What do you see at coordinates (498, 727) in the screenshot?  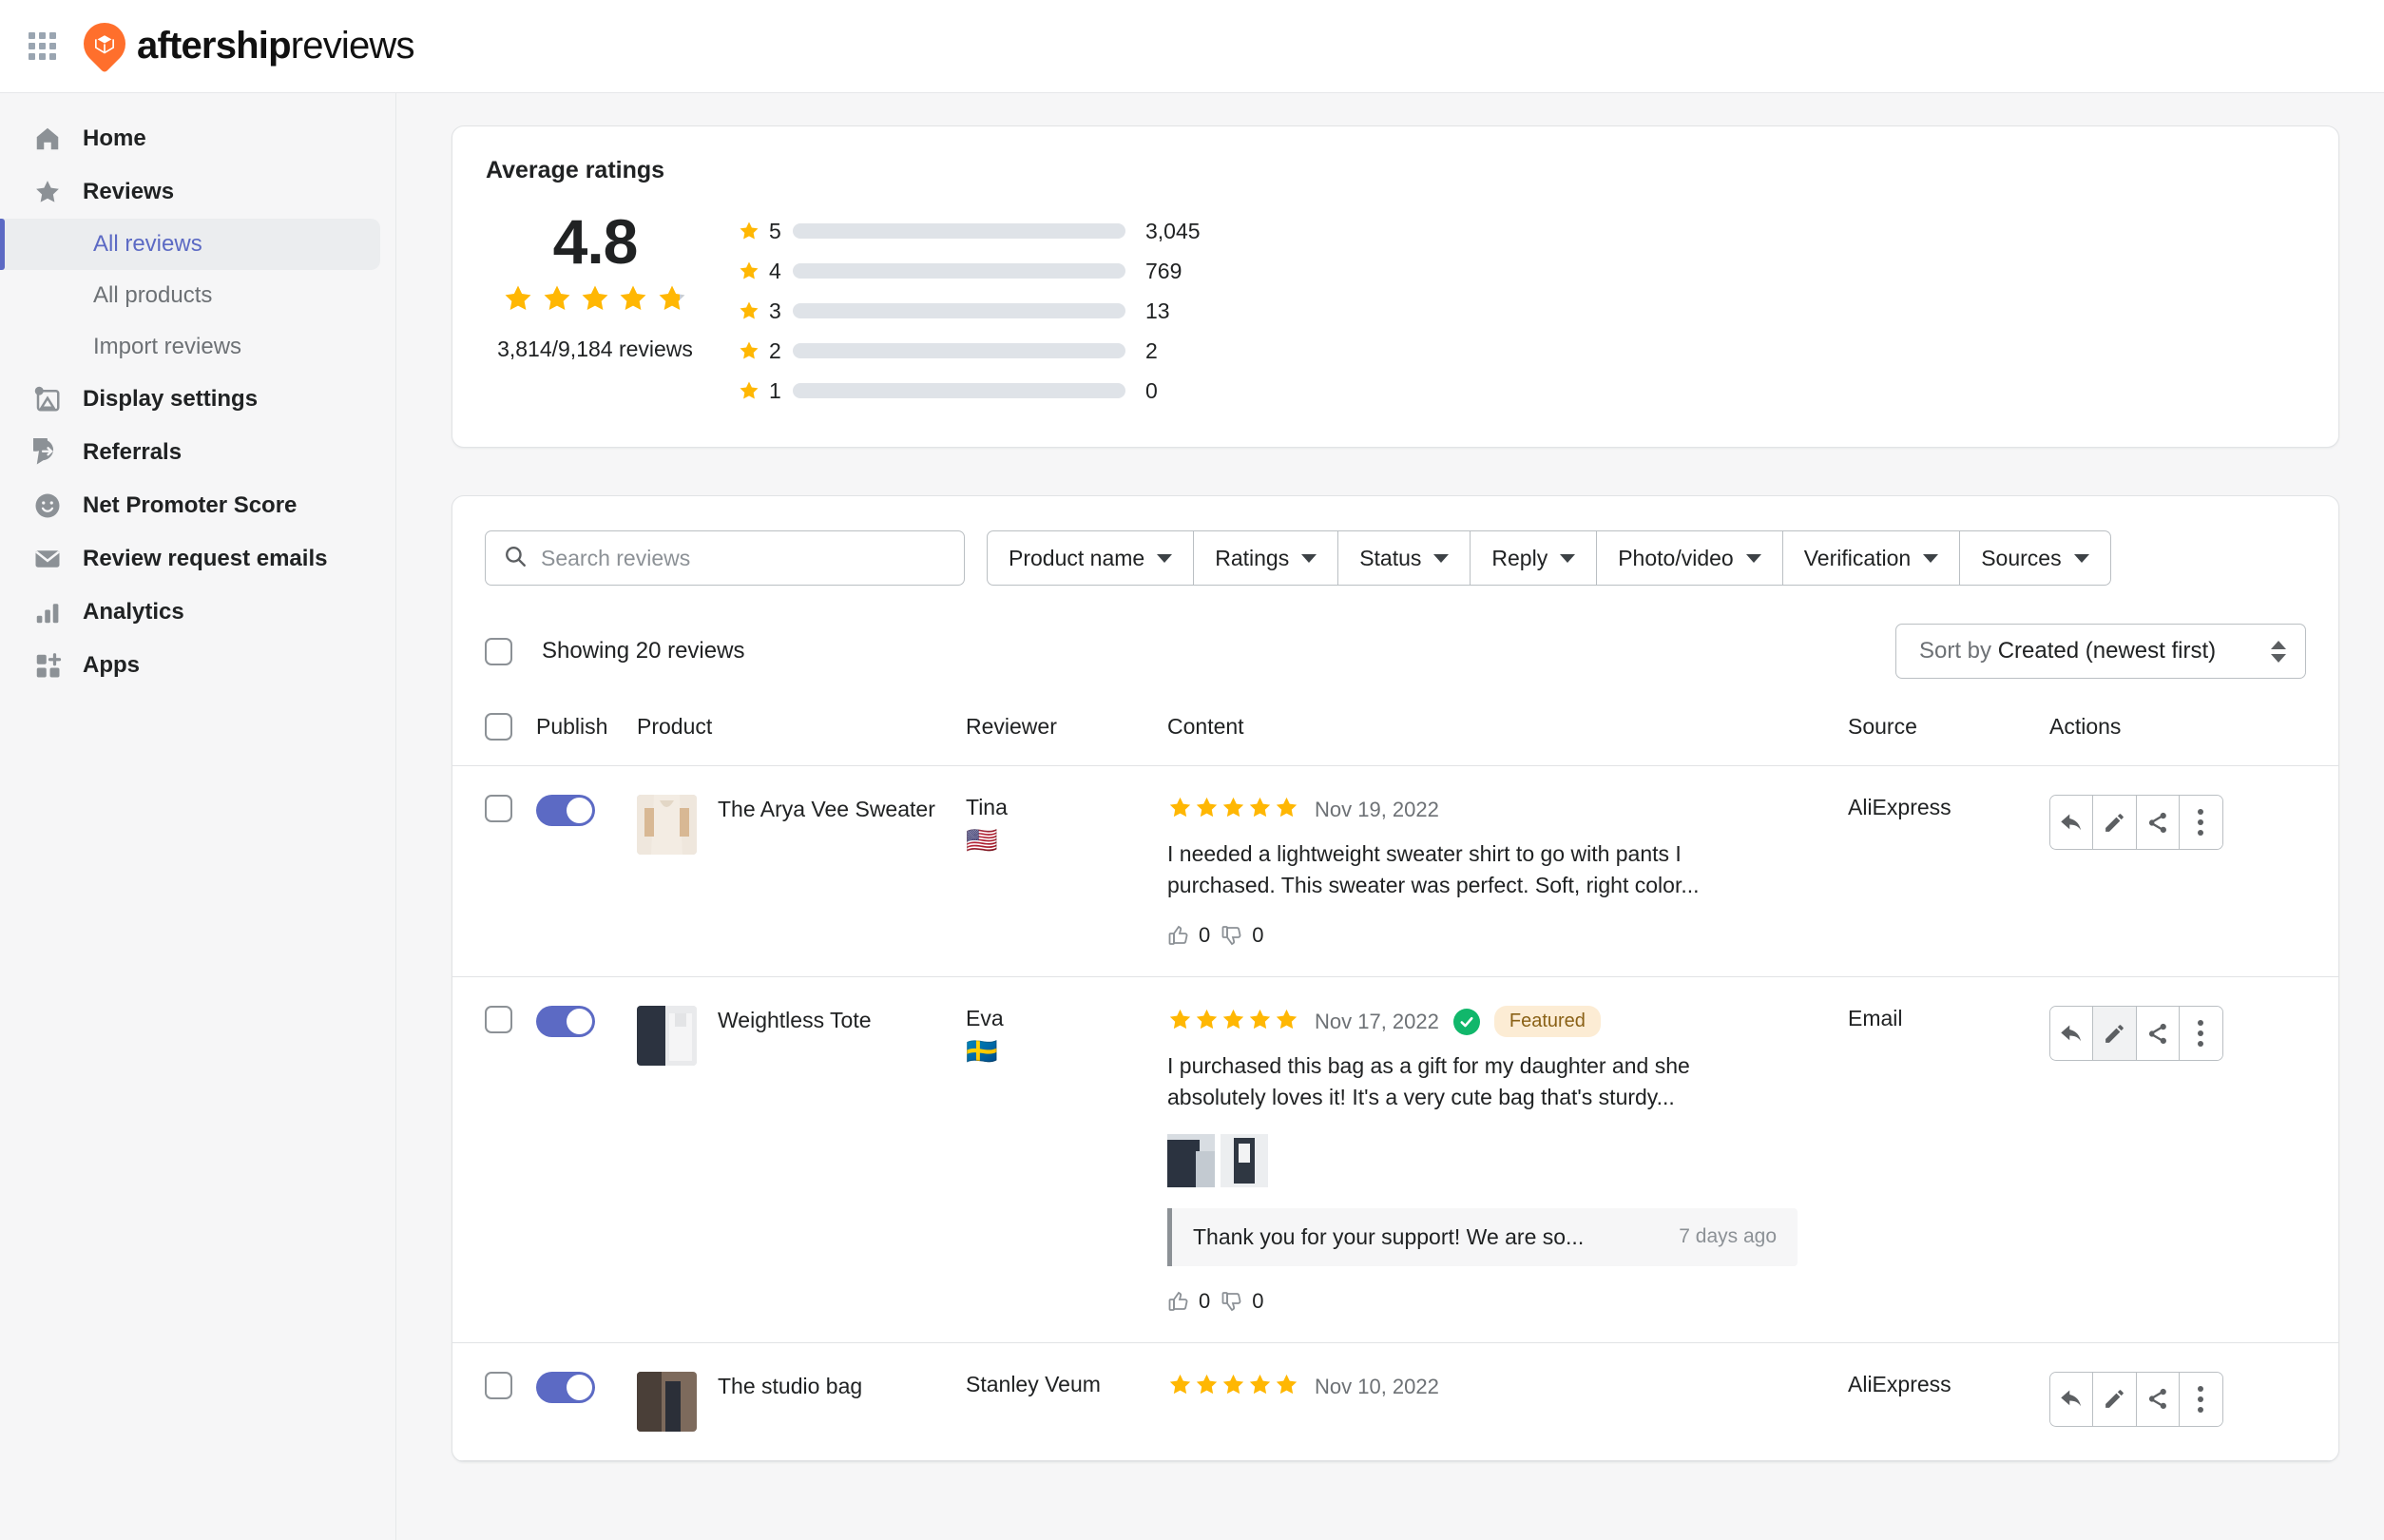 I see `header-select-all-checkbox` at bounding box center [498, 727].